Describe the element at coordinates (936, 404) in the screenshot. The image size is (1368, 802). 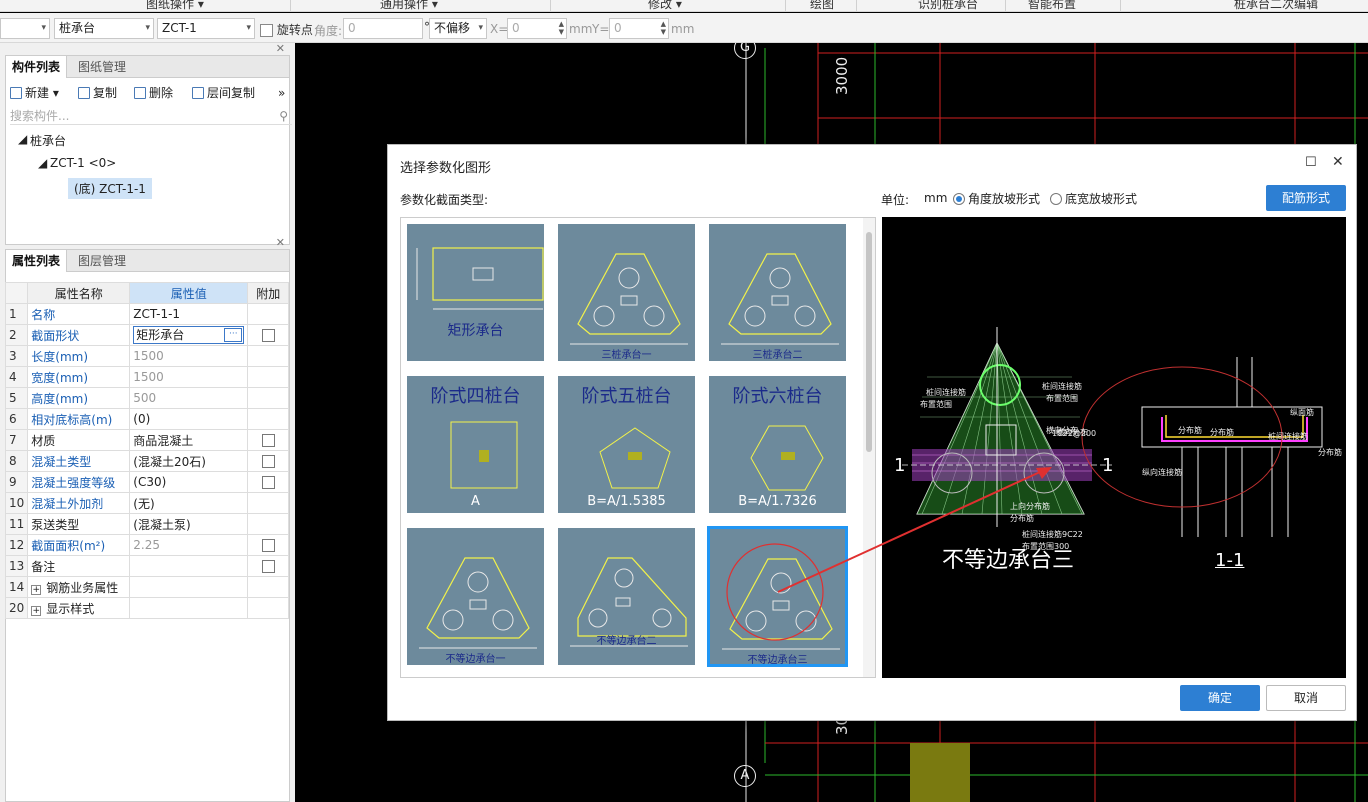
I see `preview-annotation: 布置范围` at that location.